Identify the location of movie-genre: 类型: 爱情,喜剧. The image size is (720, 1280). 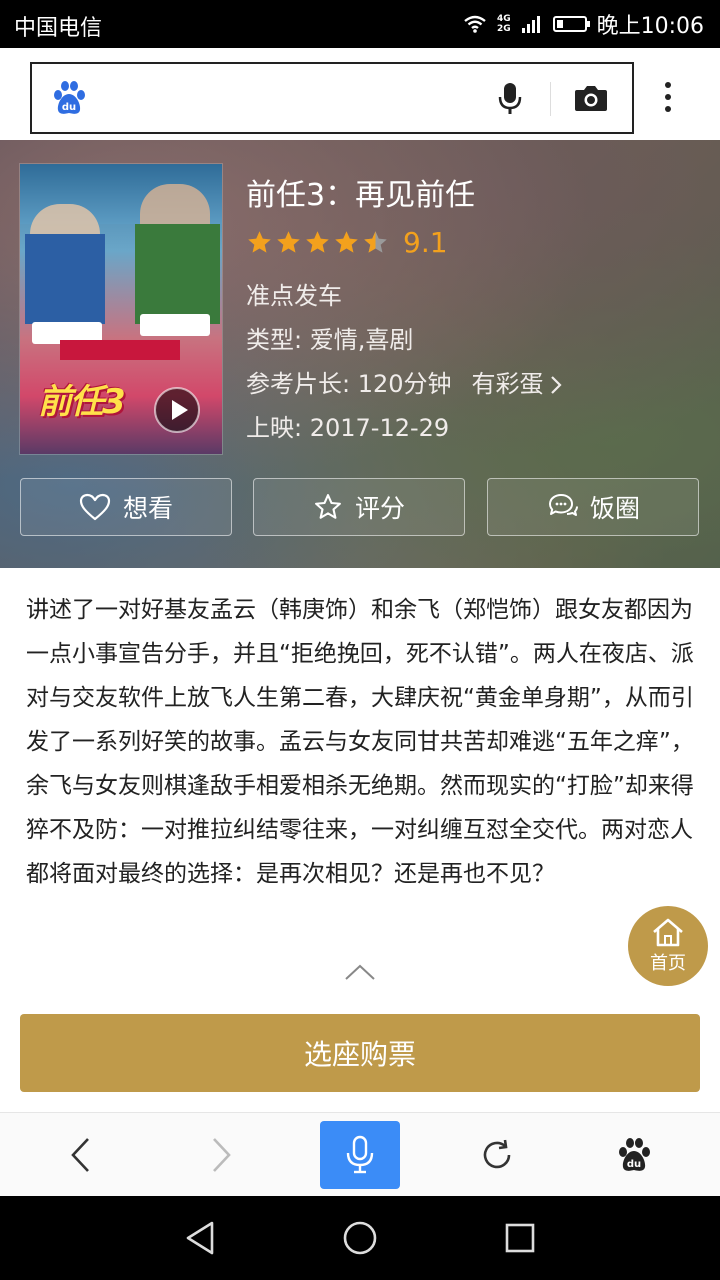
(330, 340).